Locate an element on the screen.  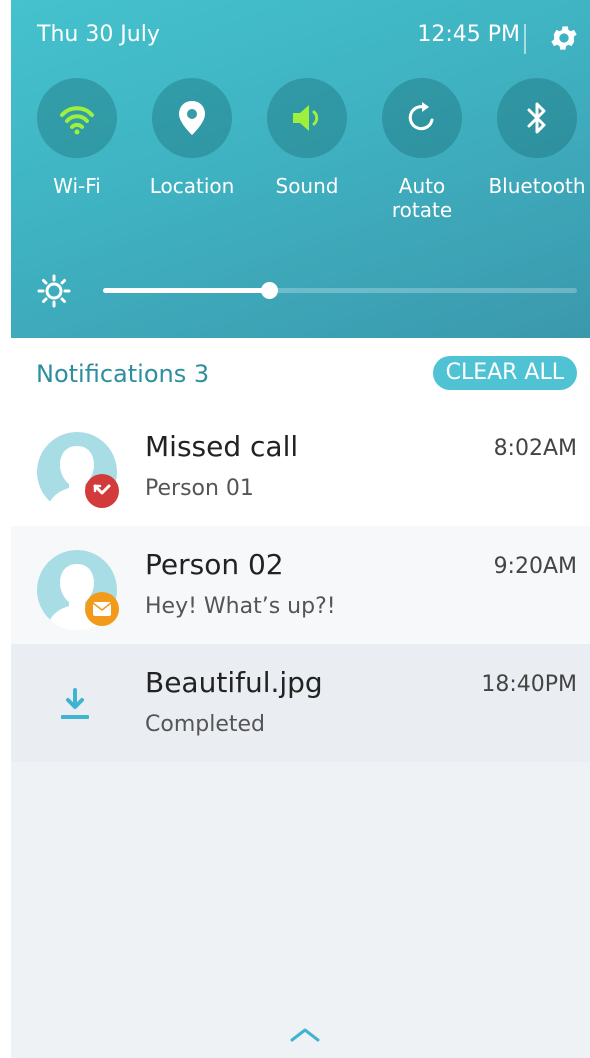
location-pin-icon is located at coordinates (192, 118).